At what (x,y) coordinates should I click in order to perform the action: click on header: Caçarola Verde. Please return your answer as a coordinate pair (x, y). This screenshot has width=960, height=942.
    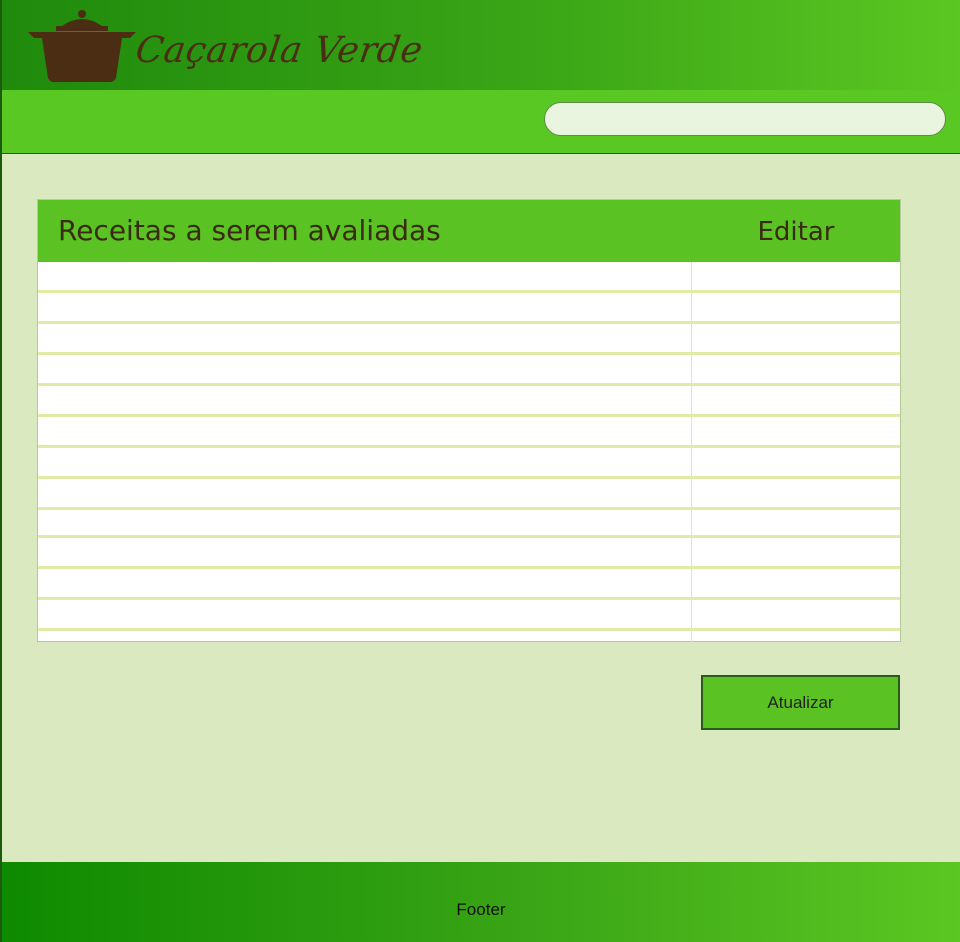
    Looking at the image, I should click on (480, 45).